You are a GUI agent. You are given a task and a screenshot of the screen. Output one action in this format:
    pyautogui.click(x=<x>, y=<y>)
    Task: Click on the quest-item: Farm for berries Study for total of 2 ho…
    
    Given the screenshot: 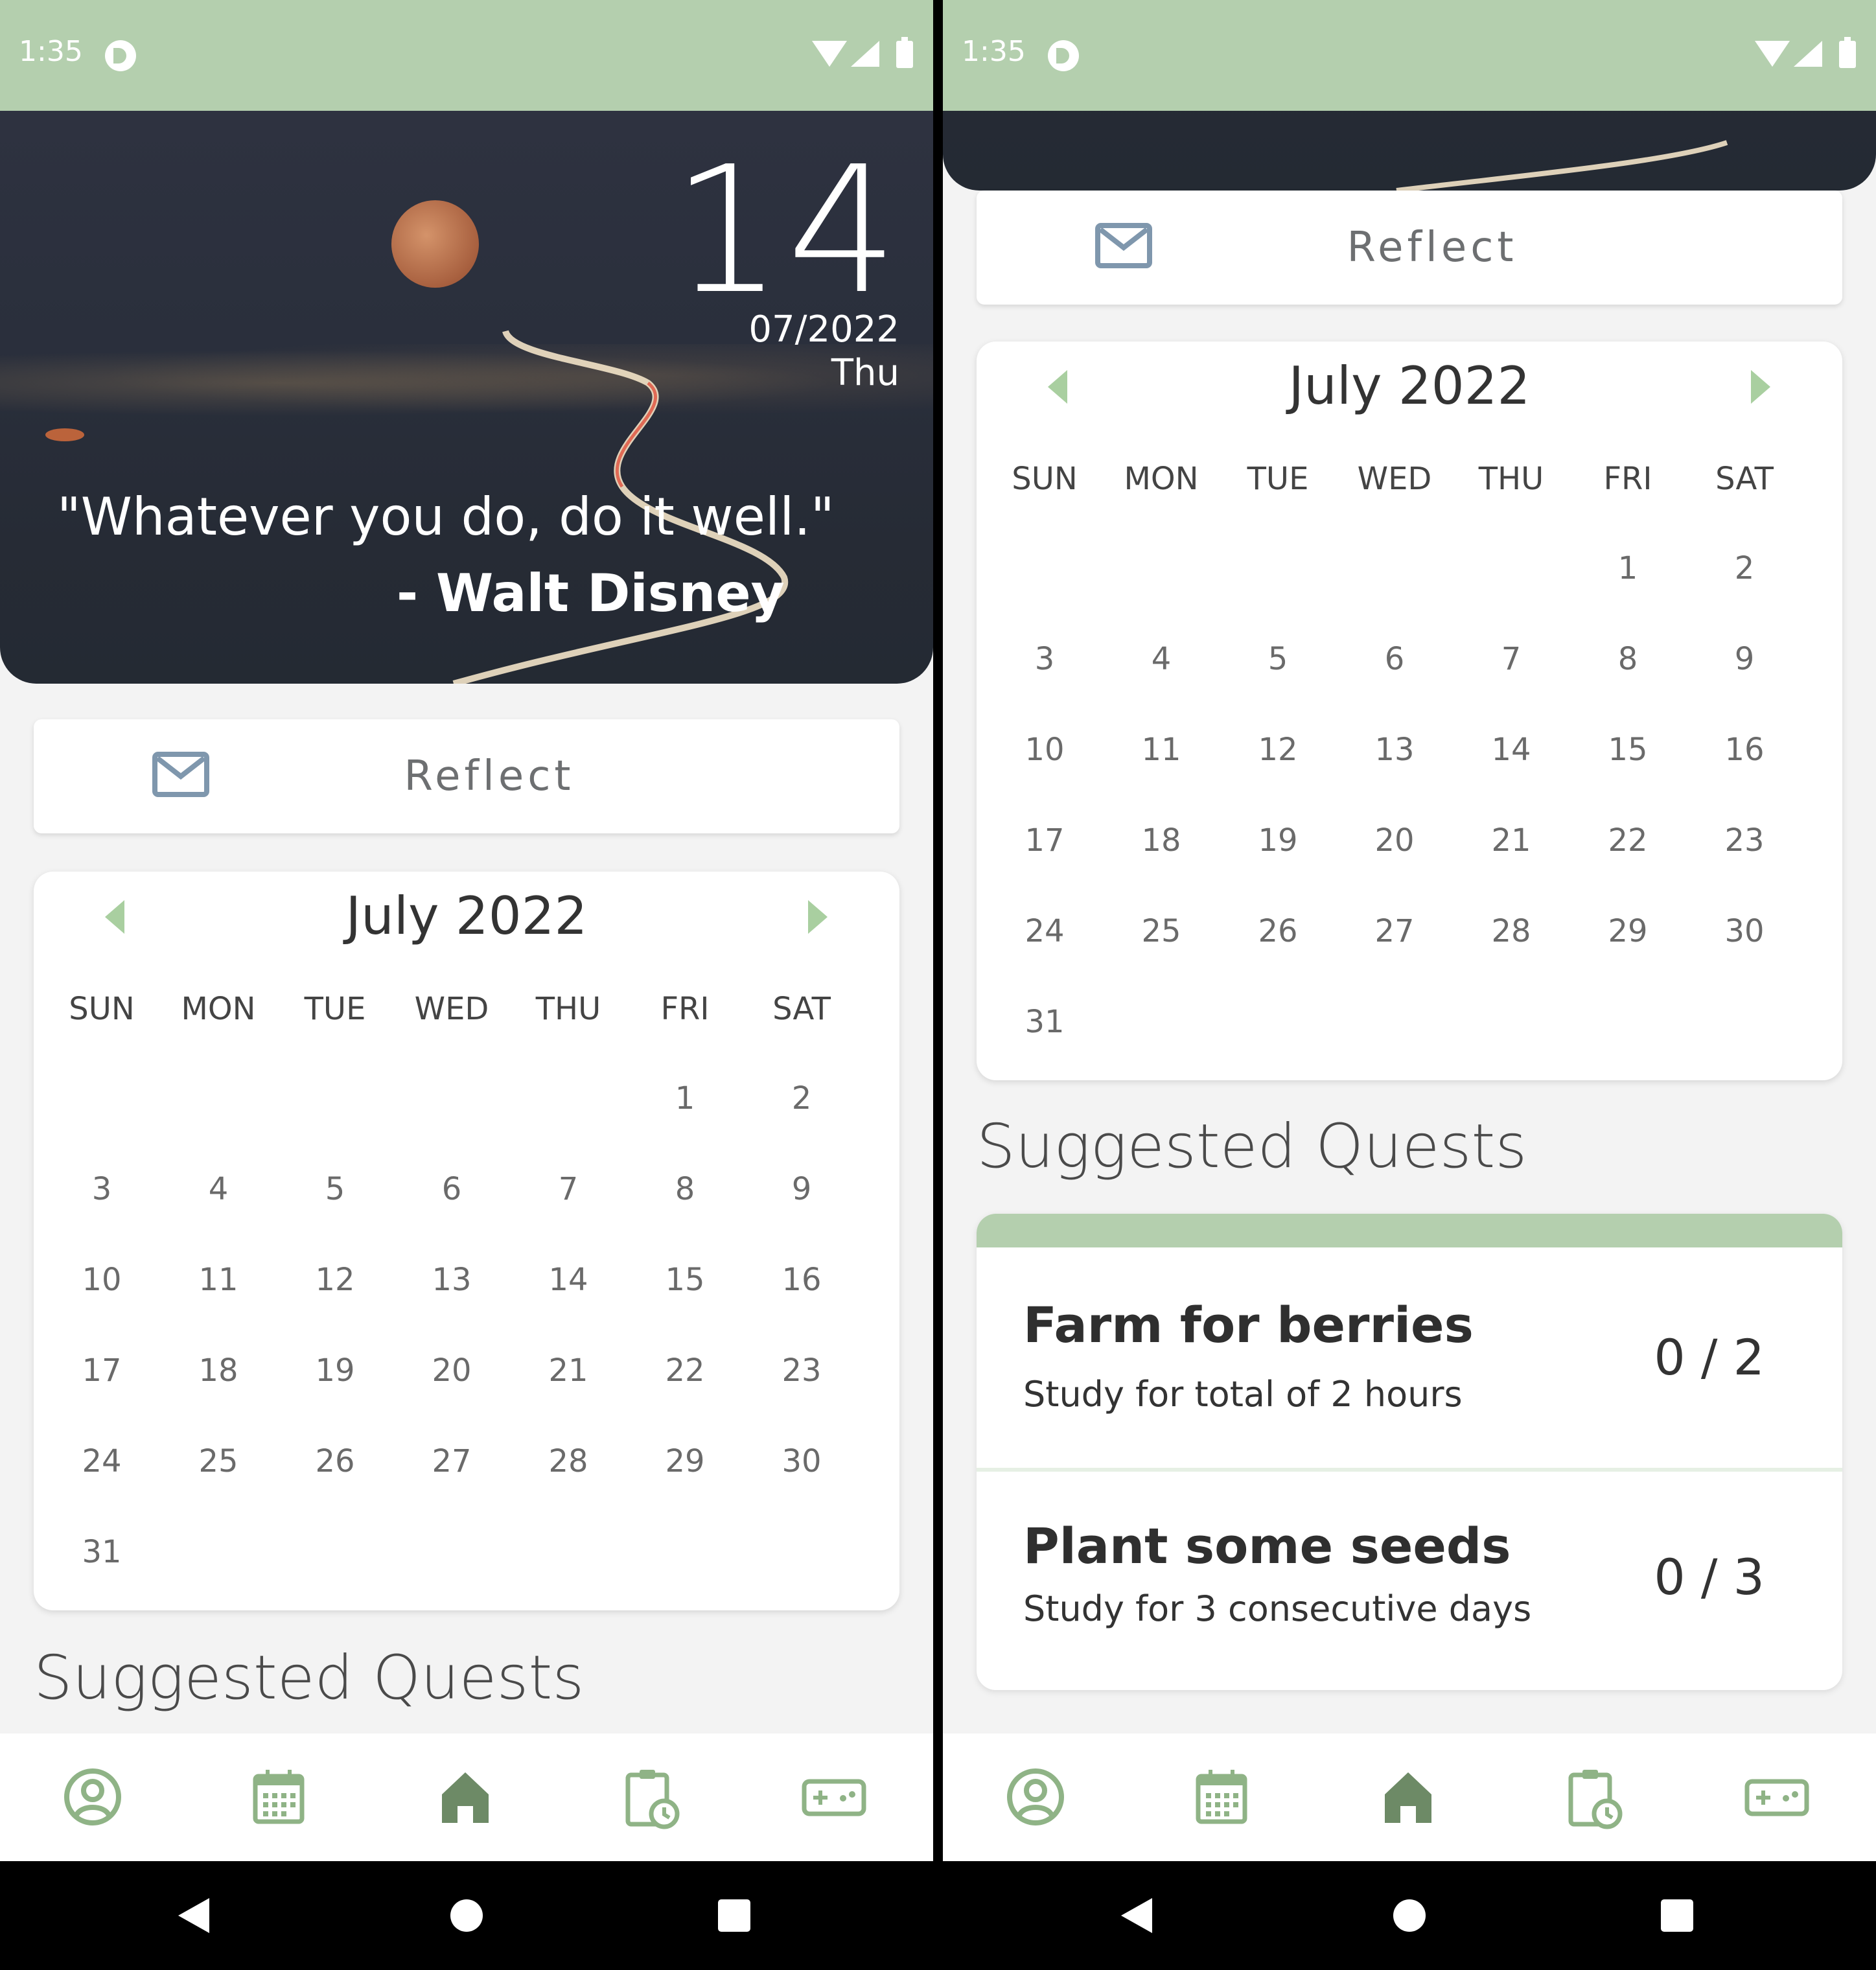 What is the action you would take?
    pyautogui.click(x=1409, y=1357)
    